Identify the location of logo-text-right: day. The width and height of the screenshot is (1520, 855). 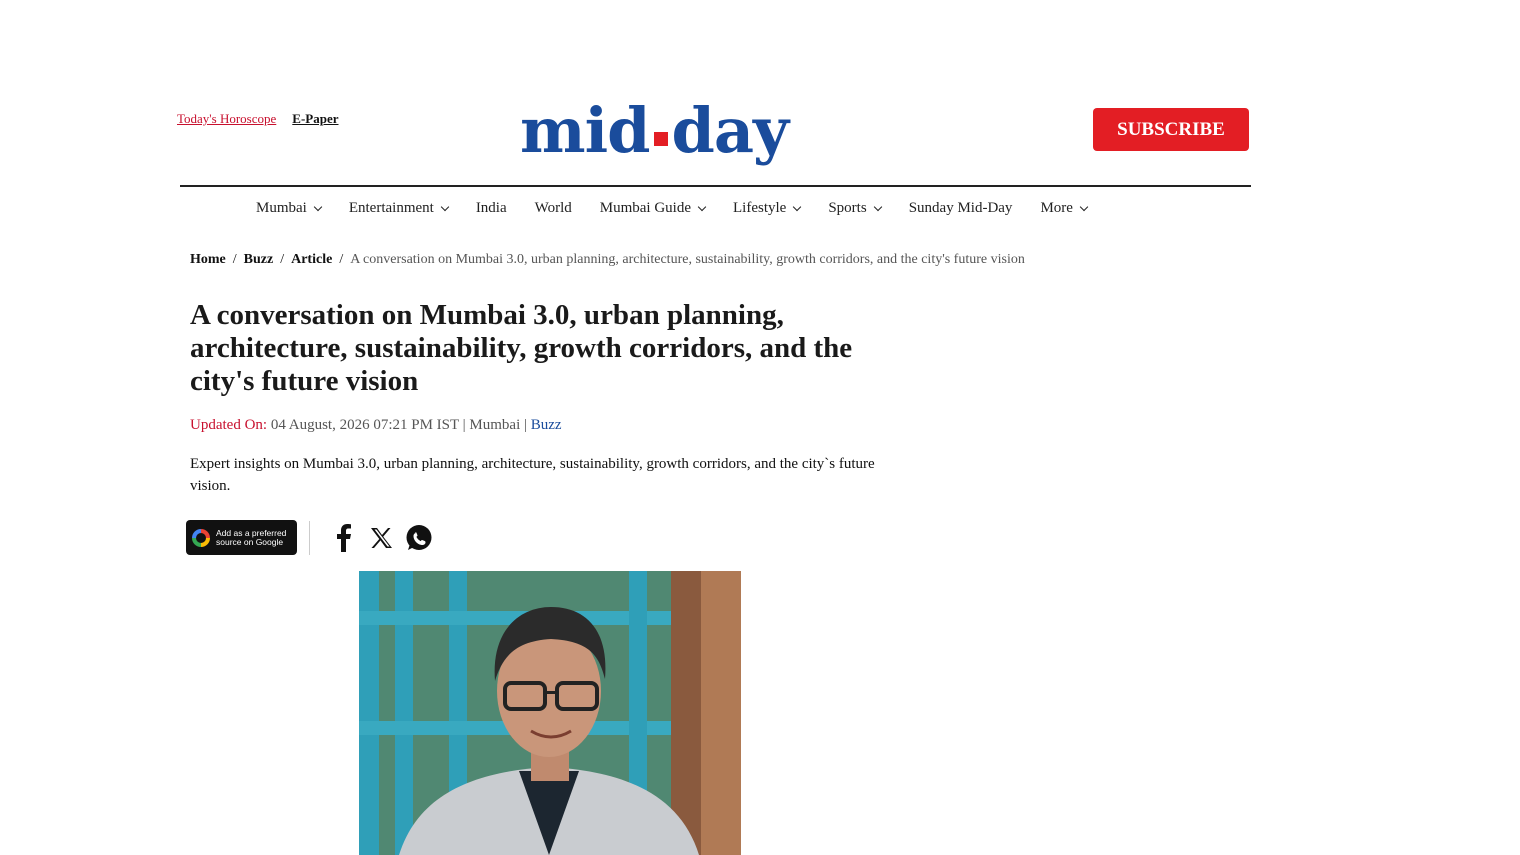
(730, 130).